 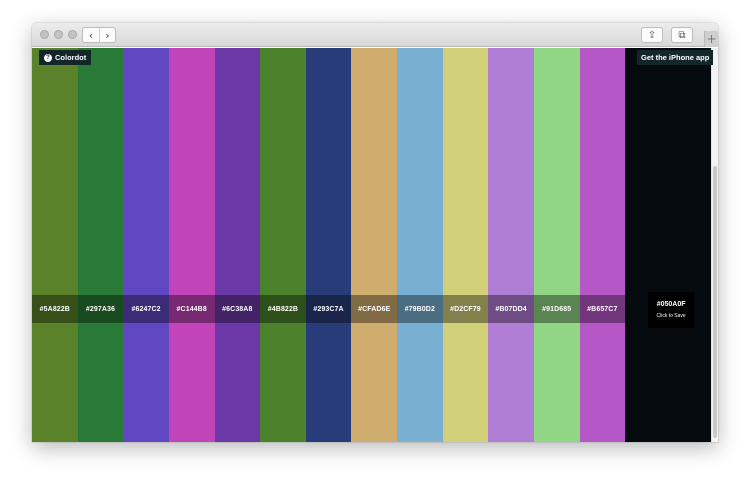 I want to click on scrollbar-thumb, so click(x=715, y=302).